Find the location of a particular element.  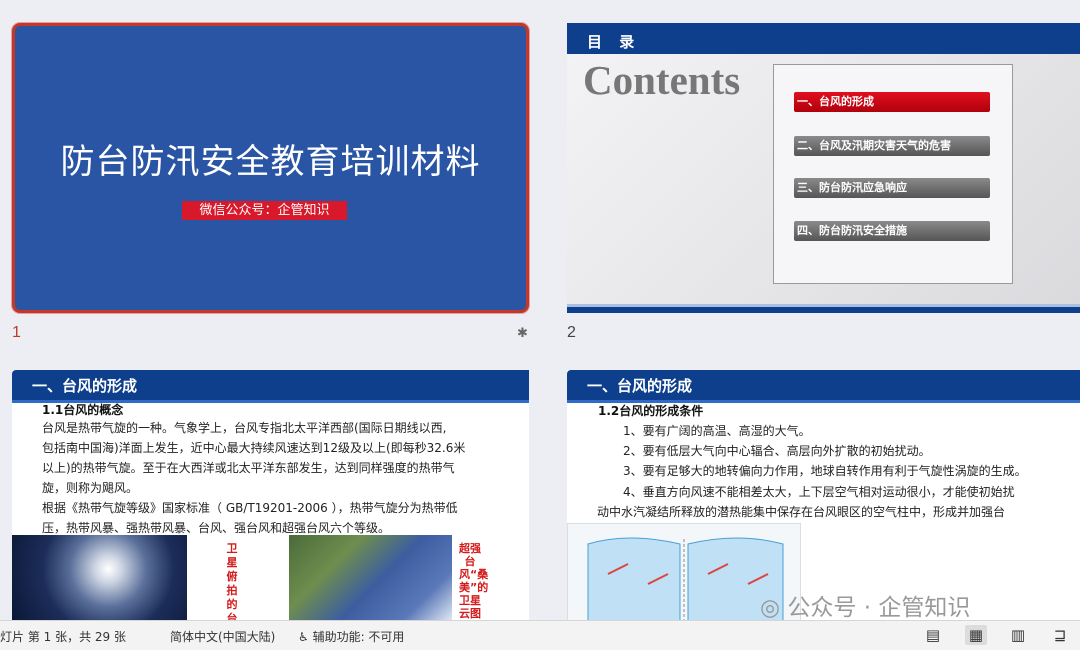

title-band is located at coordinates (823, 38).